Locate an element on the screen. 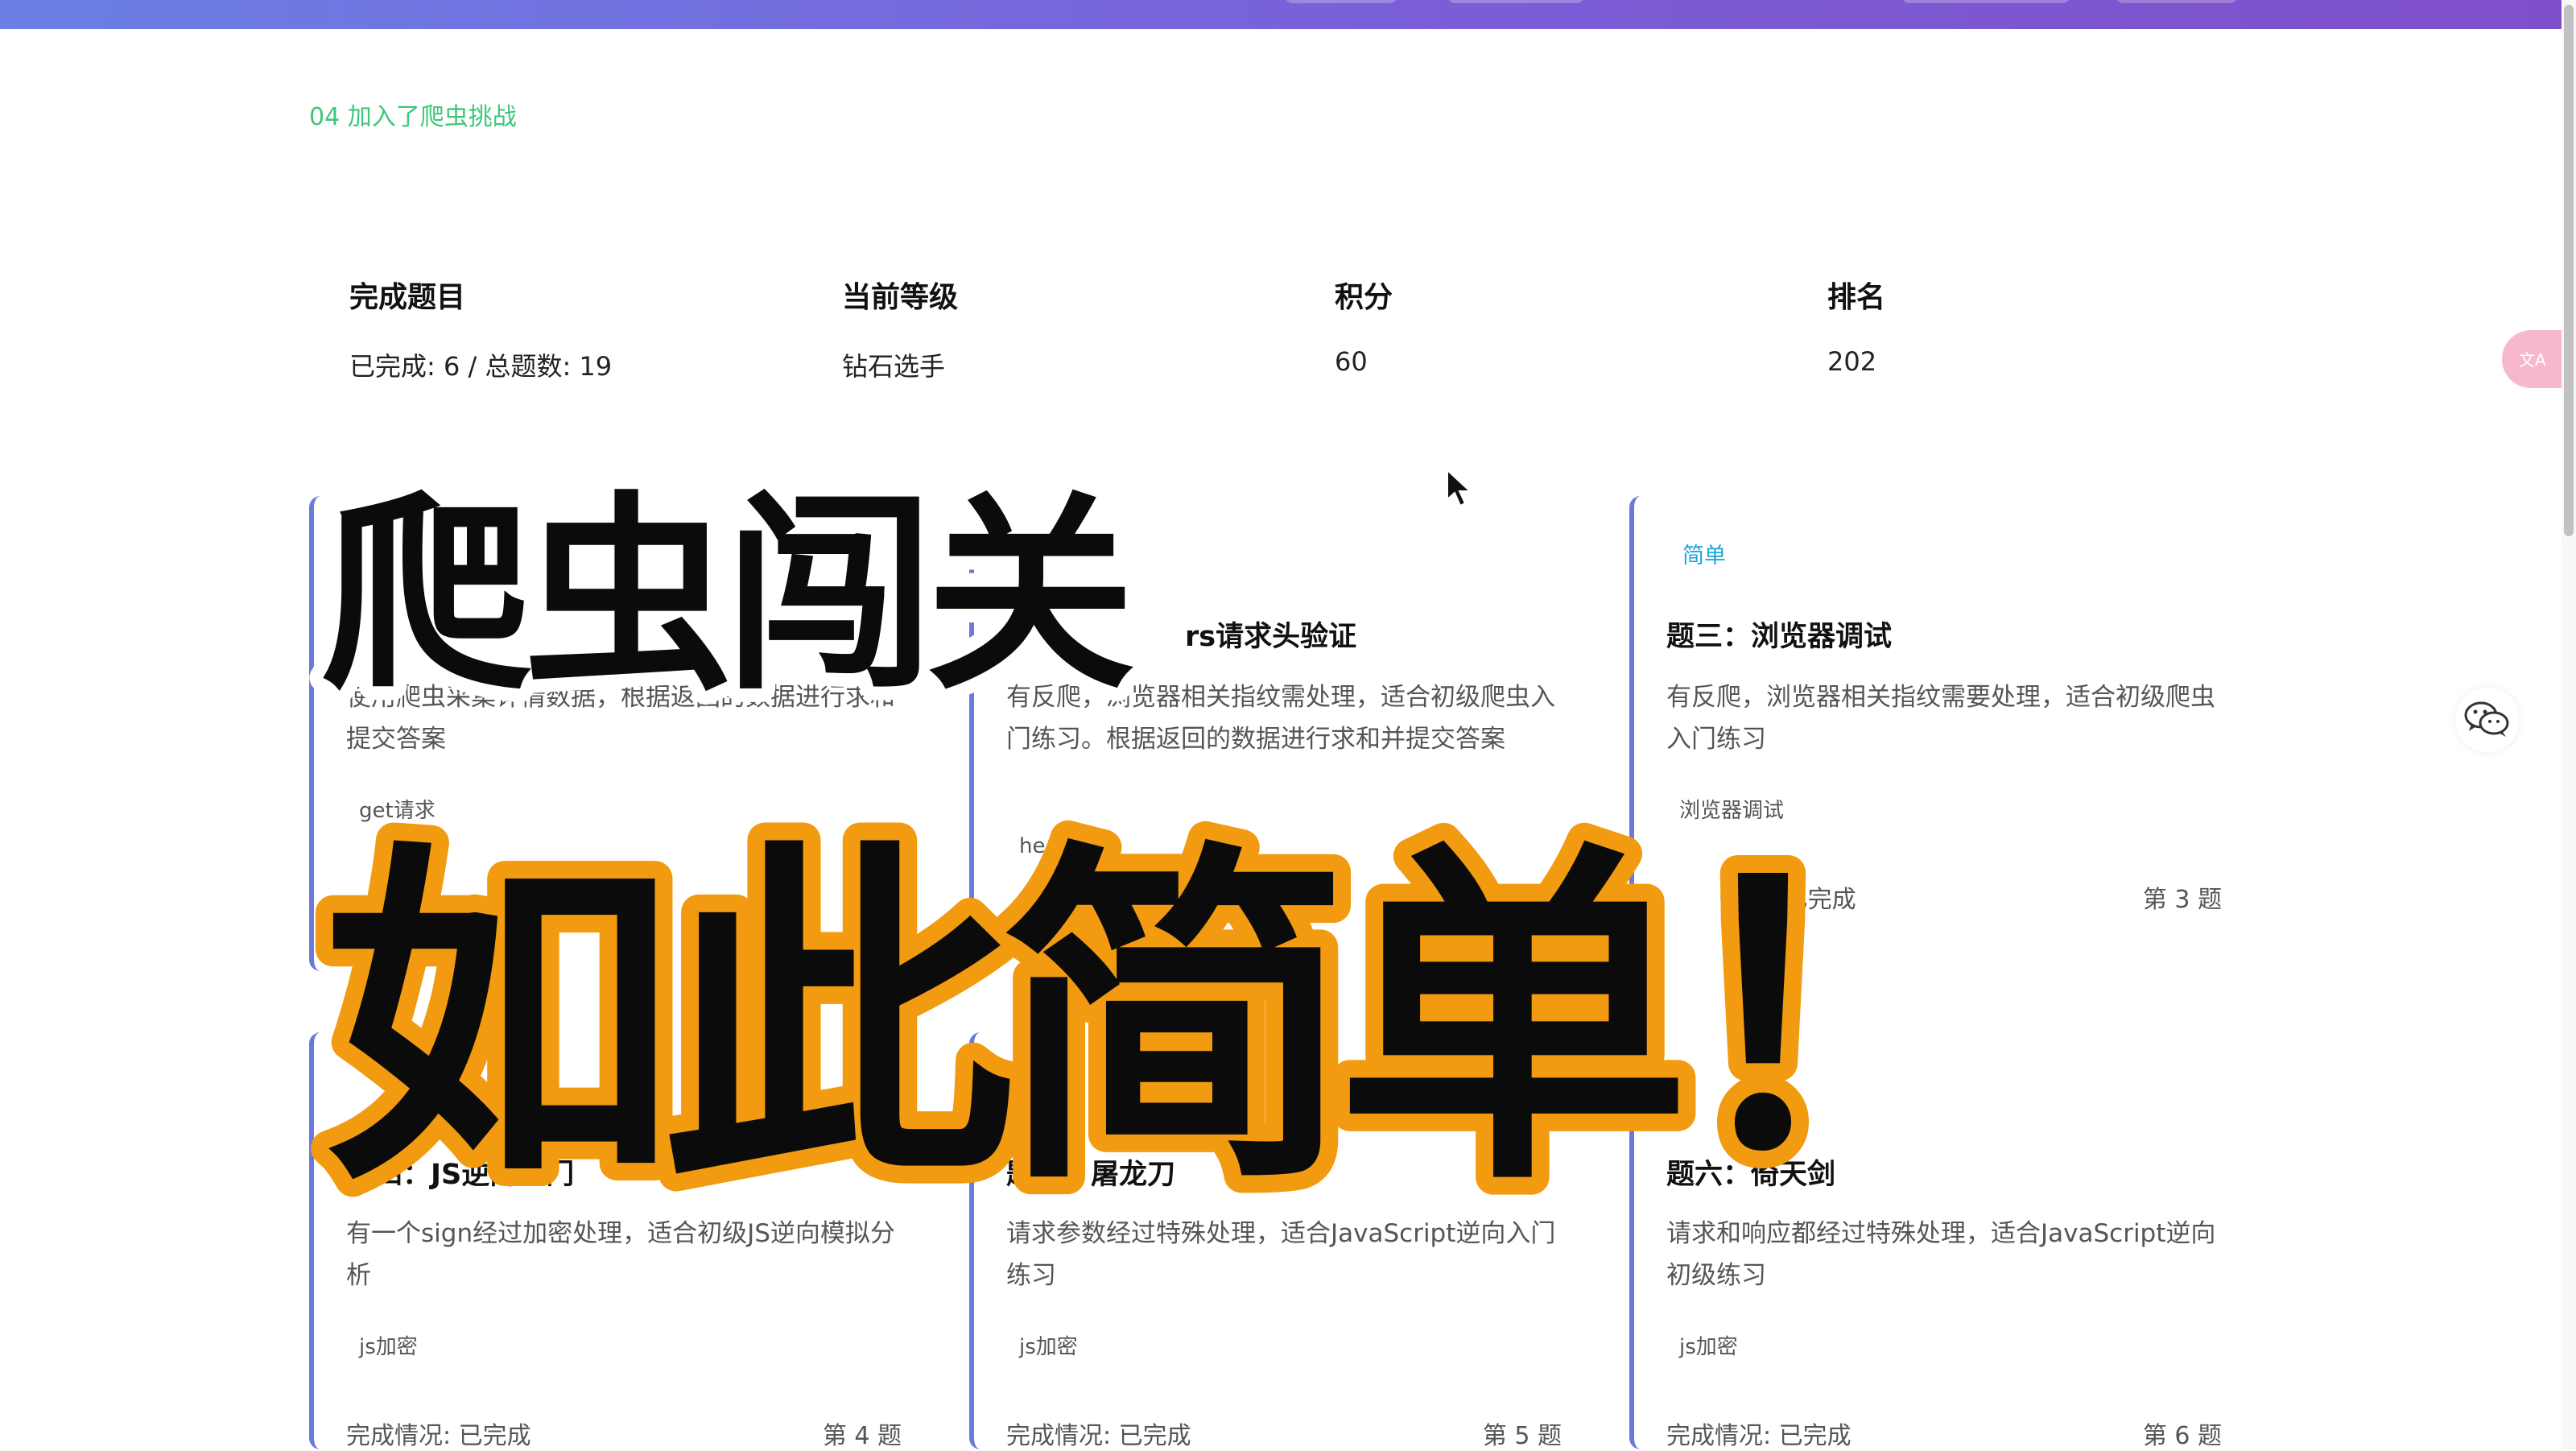 Image resolution: width=2576 pixels, height=1451 pixels. question-number: 第 4 题 is located at coordinates (862, 1436).